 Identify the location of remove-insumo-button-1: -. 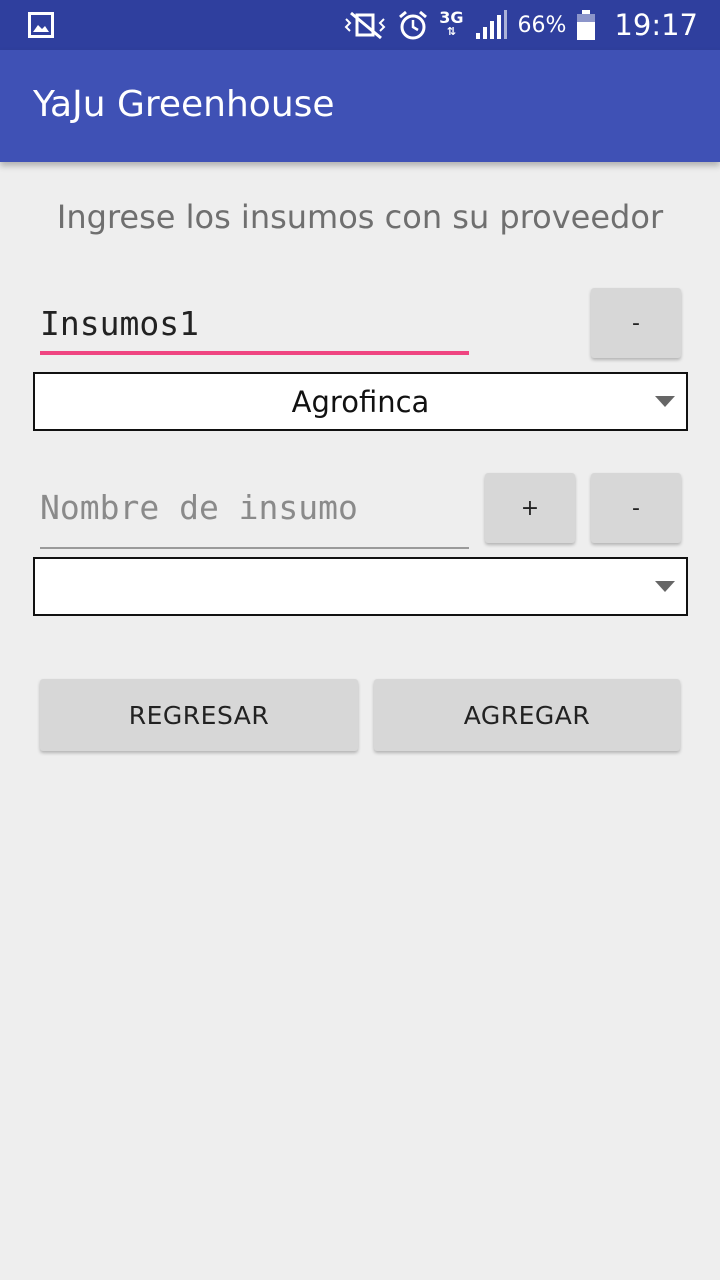
(636, 323).